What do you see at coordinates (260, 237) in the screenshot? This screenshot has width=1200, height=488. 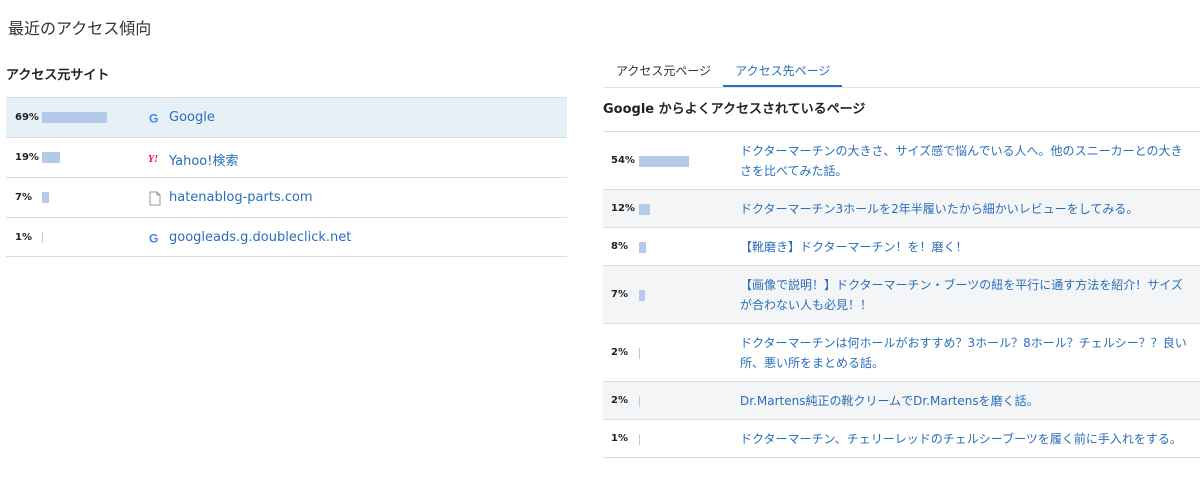 I see `source-link: googleads.g.doubleclick.net` at bounding box center [260, 237].